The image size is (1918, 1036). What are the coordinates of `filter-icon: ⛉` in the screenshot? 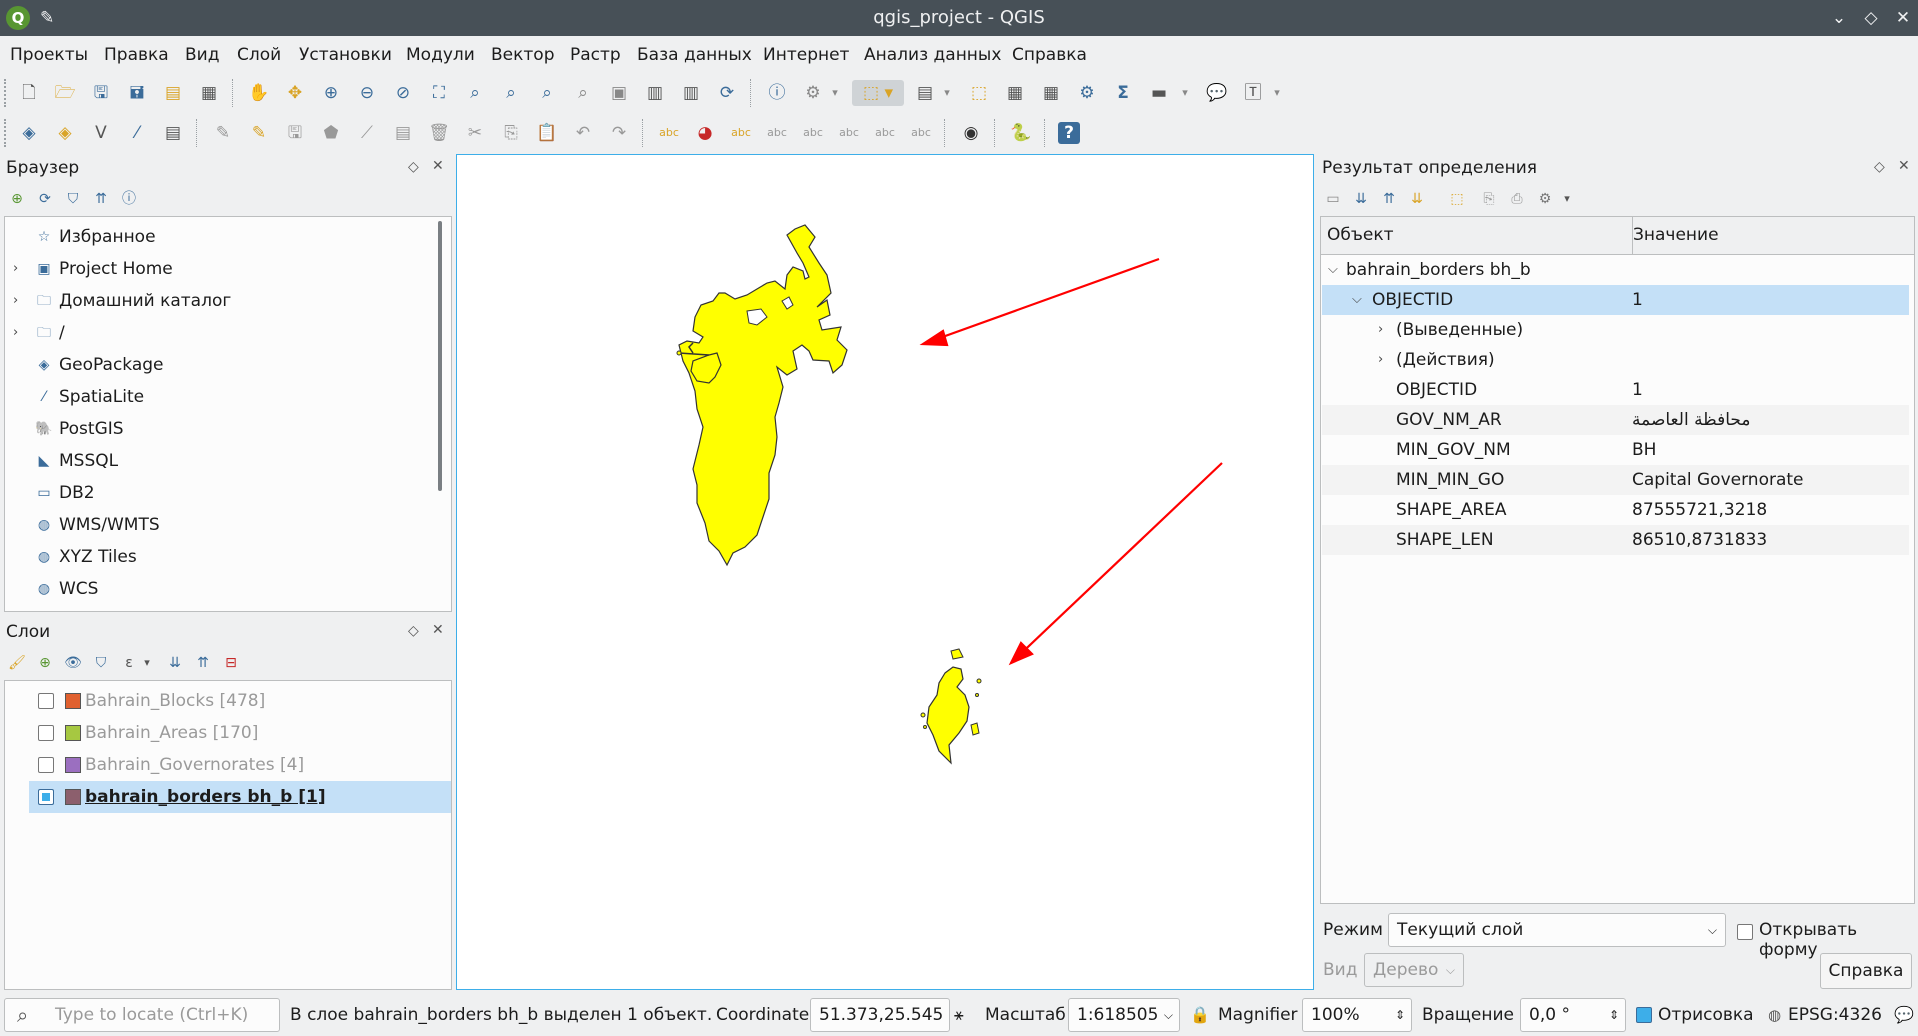 It's located at (73, 199).